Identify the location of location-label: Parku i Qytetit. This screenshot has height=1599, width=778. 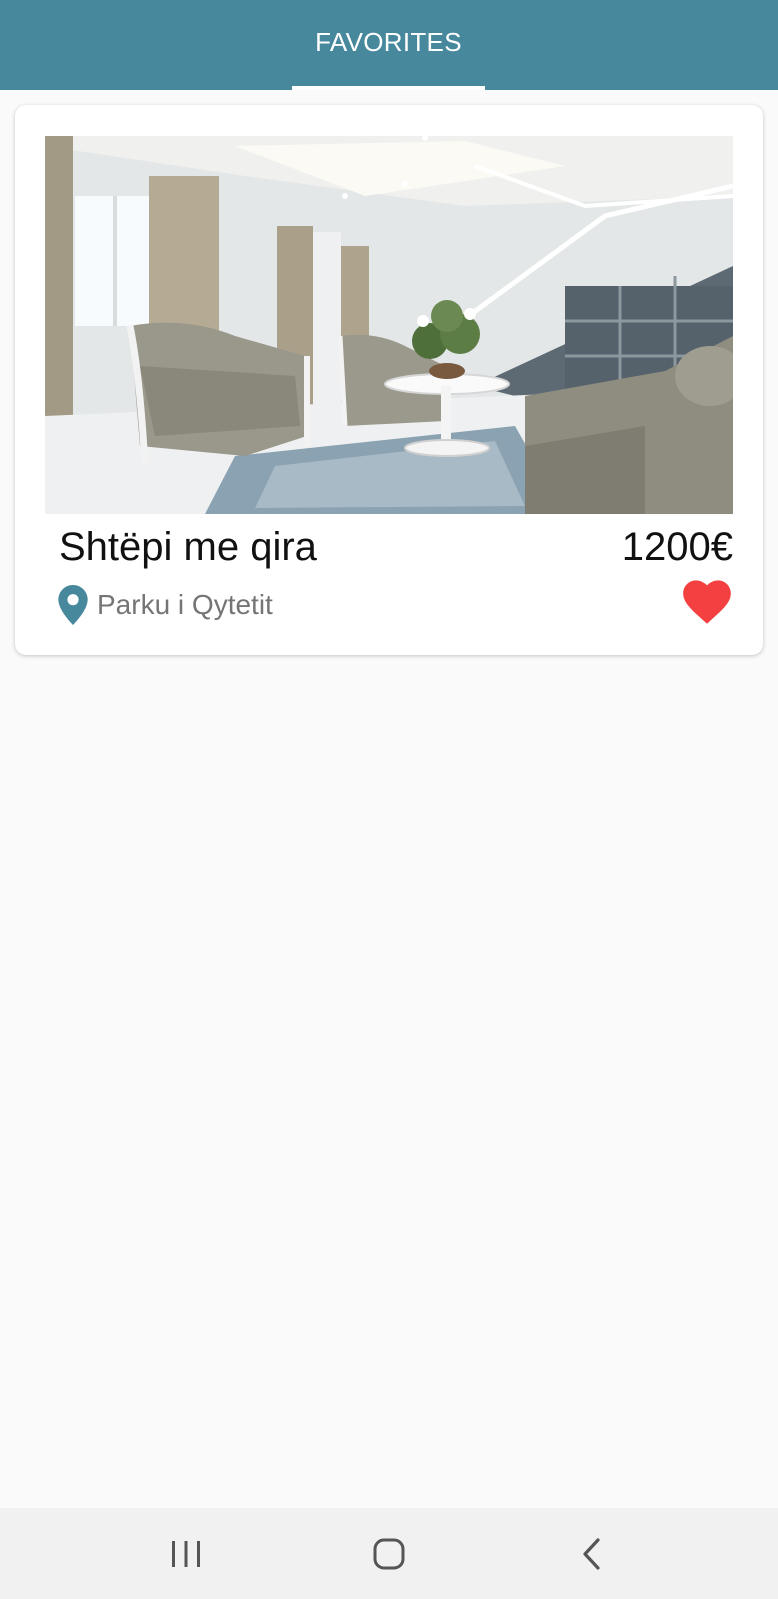
(185, 604).